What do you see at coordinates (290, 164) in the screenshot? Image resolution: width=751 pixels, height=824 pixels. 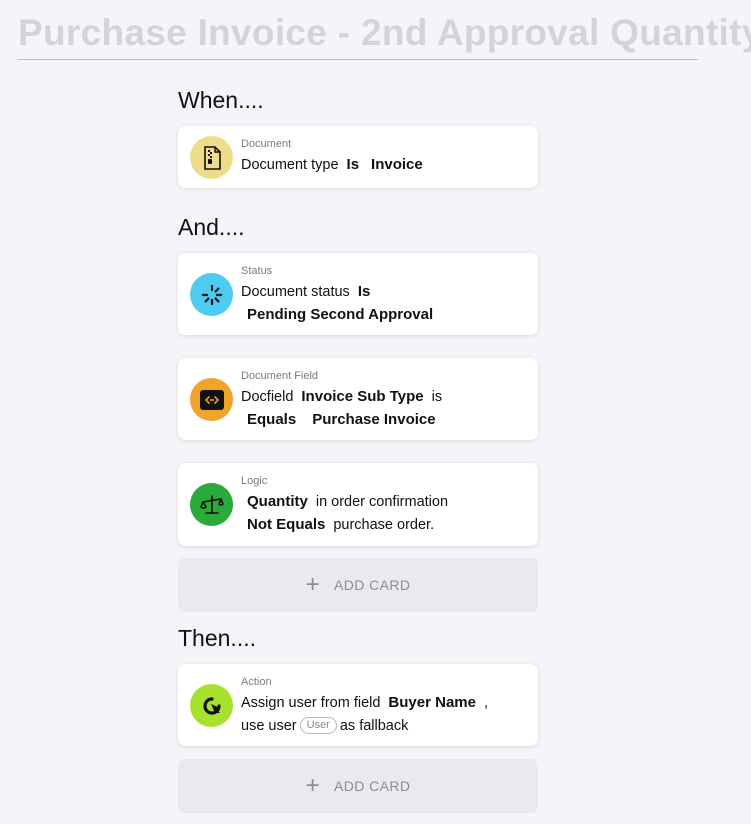 I see `condition-field: Document type` at bounding box center [290, 164].